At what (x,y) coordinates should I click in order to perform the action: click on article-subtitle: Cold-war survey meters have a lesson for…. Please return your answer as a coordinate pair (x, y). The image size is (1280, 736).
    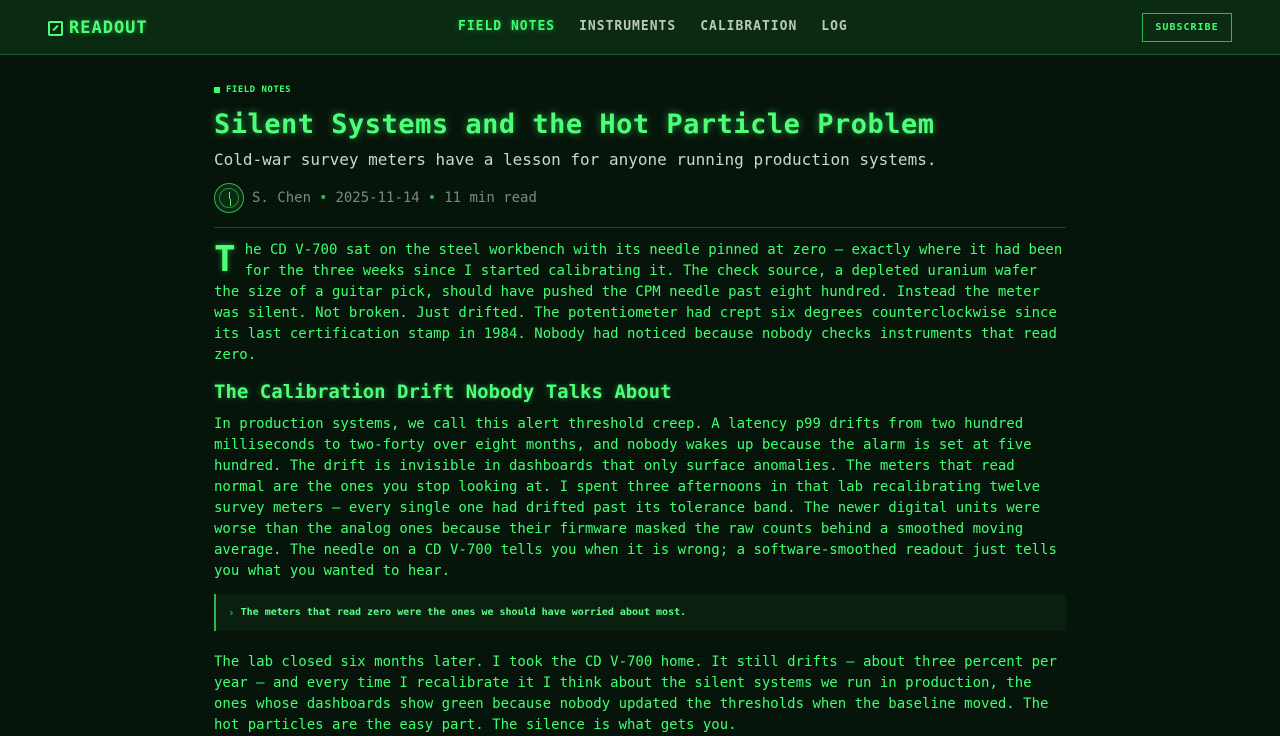
    Looking at the image, I should click on (575, 159).